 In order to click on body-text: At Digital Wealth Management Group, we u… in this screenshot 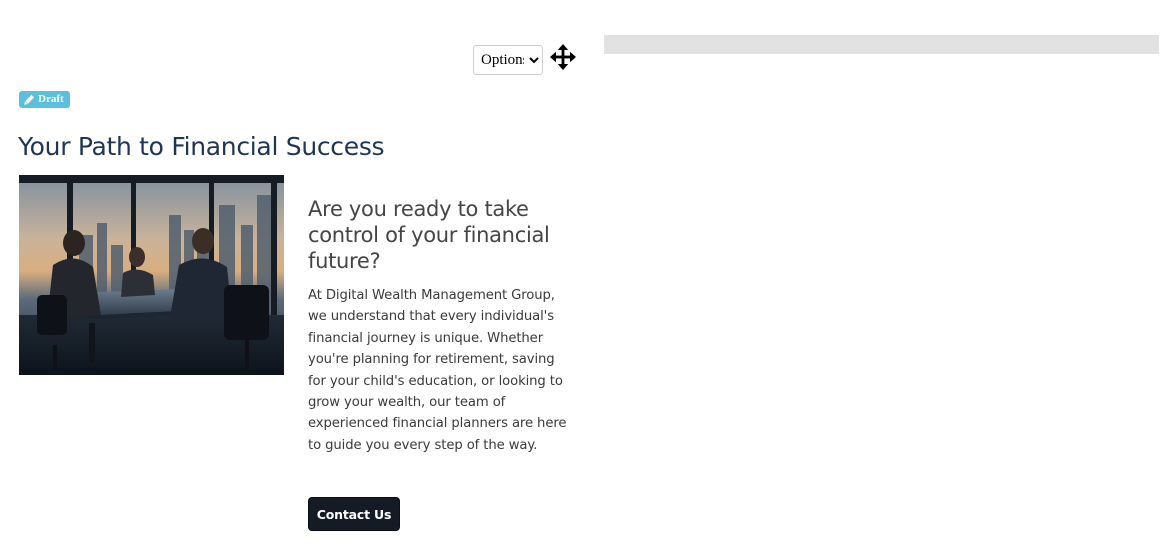, I will do `click(437, 370)`.